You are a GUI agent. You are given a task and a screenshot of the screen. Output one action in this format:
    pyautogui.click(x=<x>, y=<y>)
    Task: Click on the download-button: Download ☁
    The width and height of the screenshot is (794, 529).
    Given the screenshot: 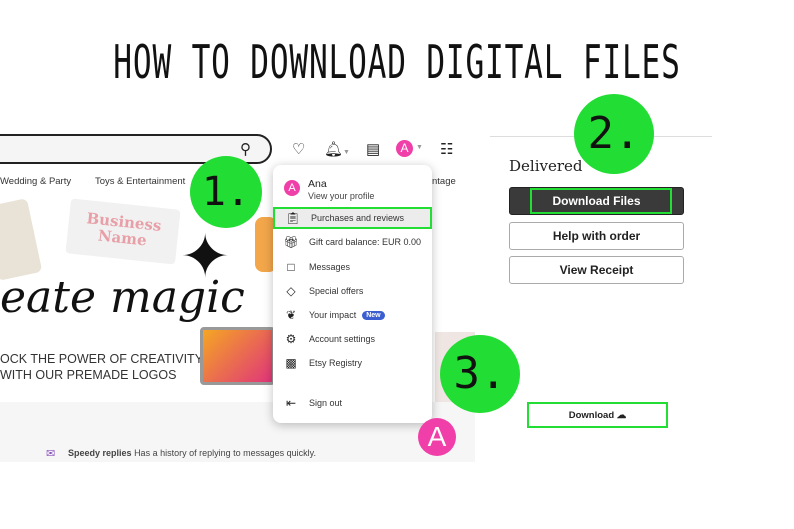 What is the action you would take?
    pyautogui.click(x=597, y=415)
    